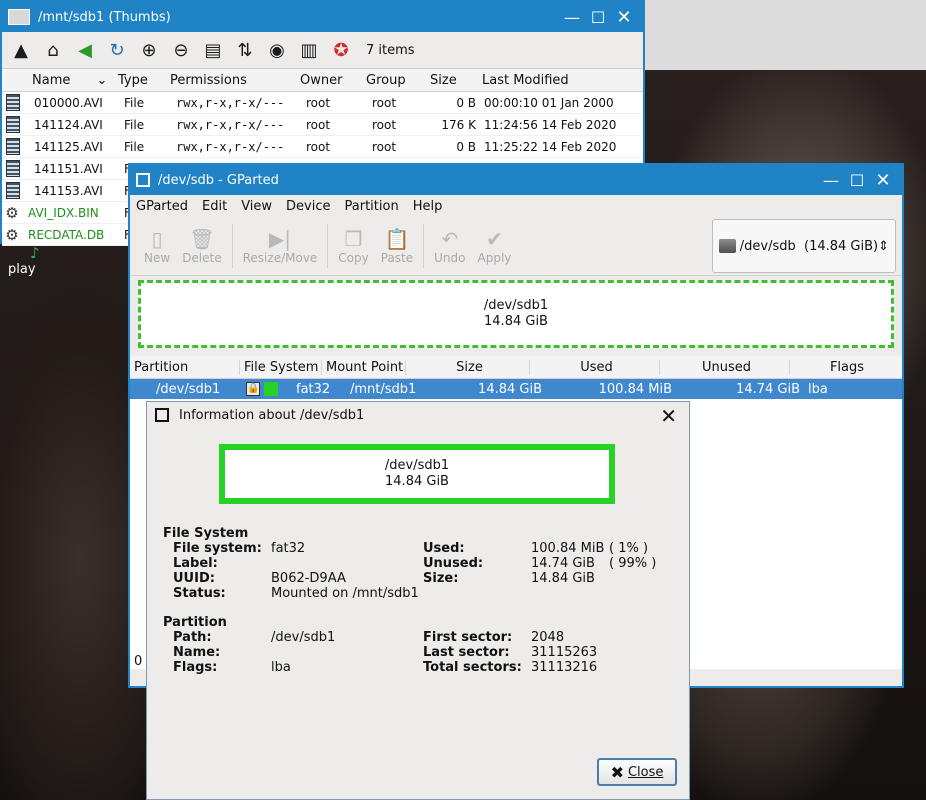 The image size is (926, 800). What do you see at coordinates (181, 50) in the screenshot?
I see `zoom-out-icon: ⊖` at bounding box center [181, 50].